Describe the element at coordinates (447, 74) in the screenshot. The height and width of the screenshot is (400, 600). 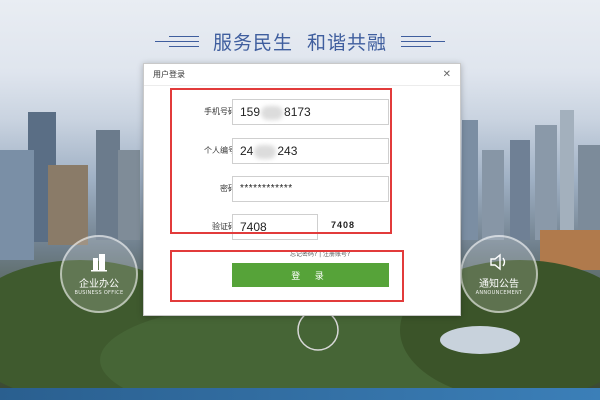
I see `close-icon: ✕` at that location.